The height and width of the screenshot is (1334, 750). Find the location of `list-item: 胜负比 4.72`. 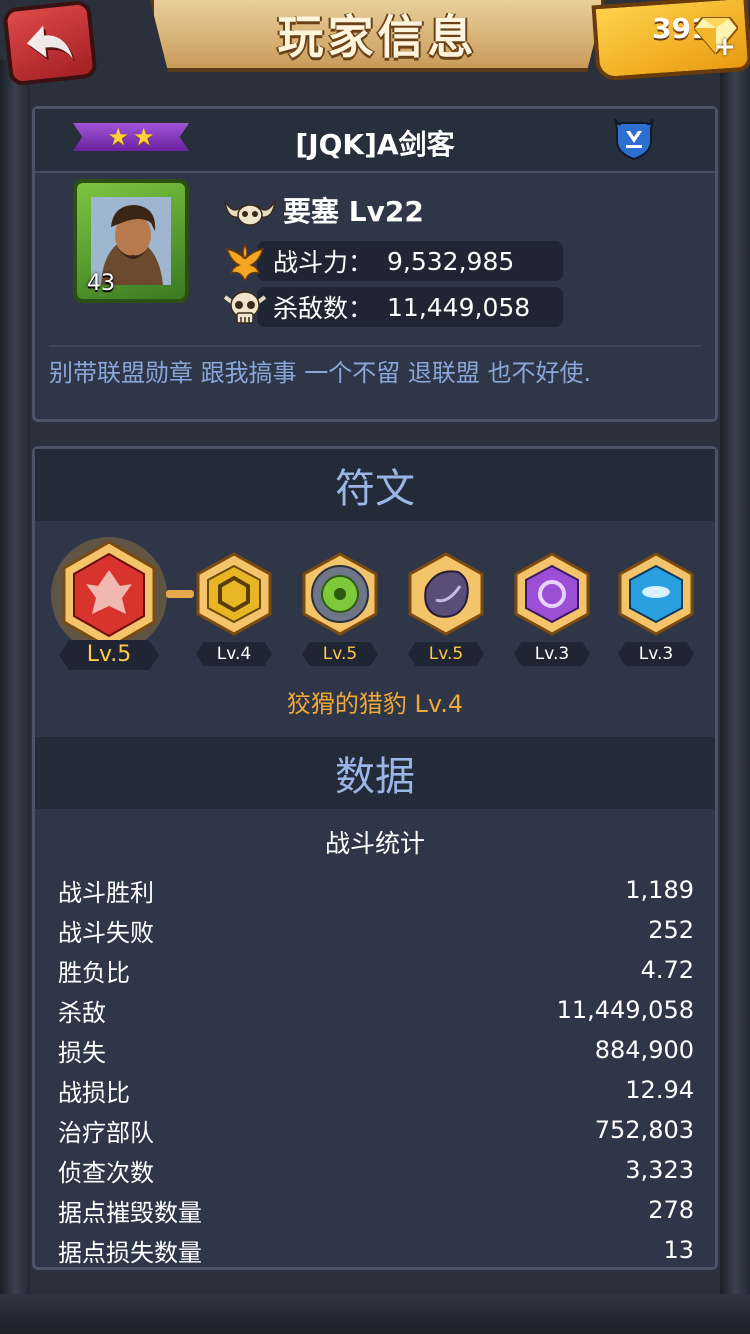

list-item: 胜负比 4.72 is located at coordinates (376, 970).